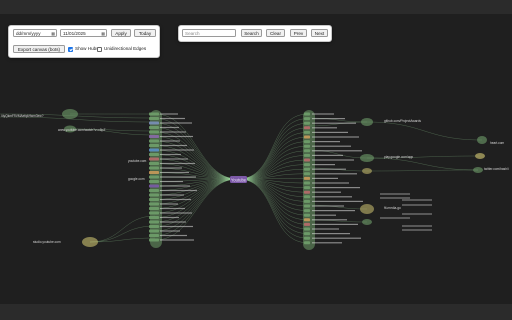 The height and width of the screenshot is (320, 512). I want to click on right-hub-label-2: heart.com, so click(497, 143).